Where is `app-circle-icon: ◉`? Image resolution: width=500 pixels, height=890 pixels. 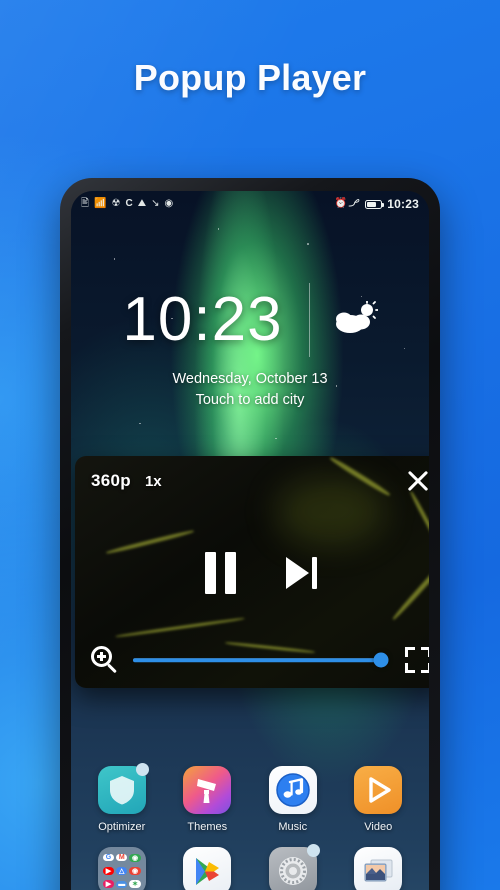 app-circle-icon: ◉ is located at coordinates (169, 203).